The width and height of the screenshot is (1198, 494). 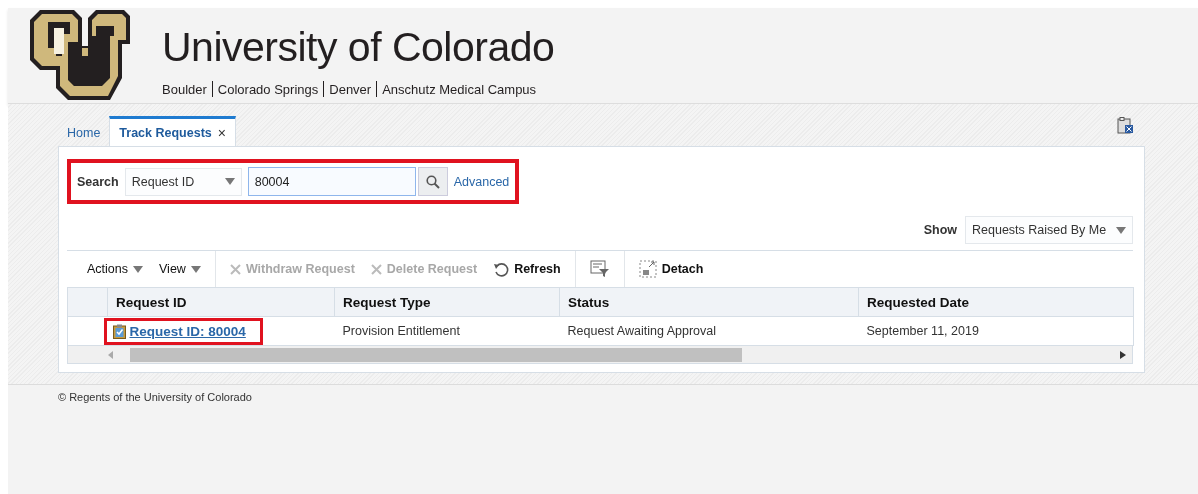 What do you see at coordinates (184, 89) in the screenshot?
I see `campus-name: Boulder` at bounding box center [184, 89].